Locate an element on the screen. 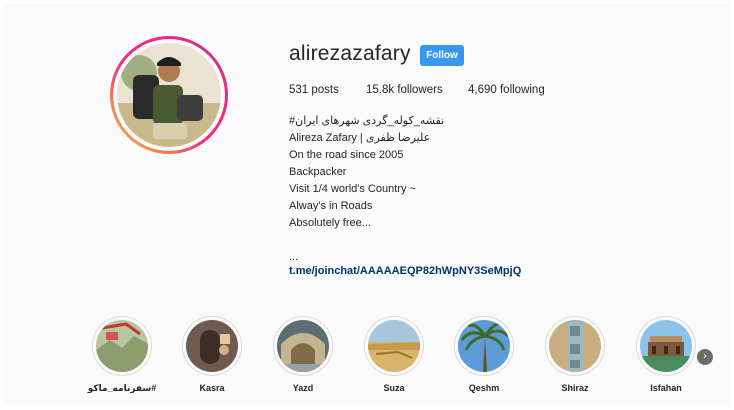  highlight-item: Yazd is located at coordinates (303, 354).